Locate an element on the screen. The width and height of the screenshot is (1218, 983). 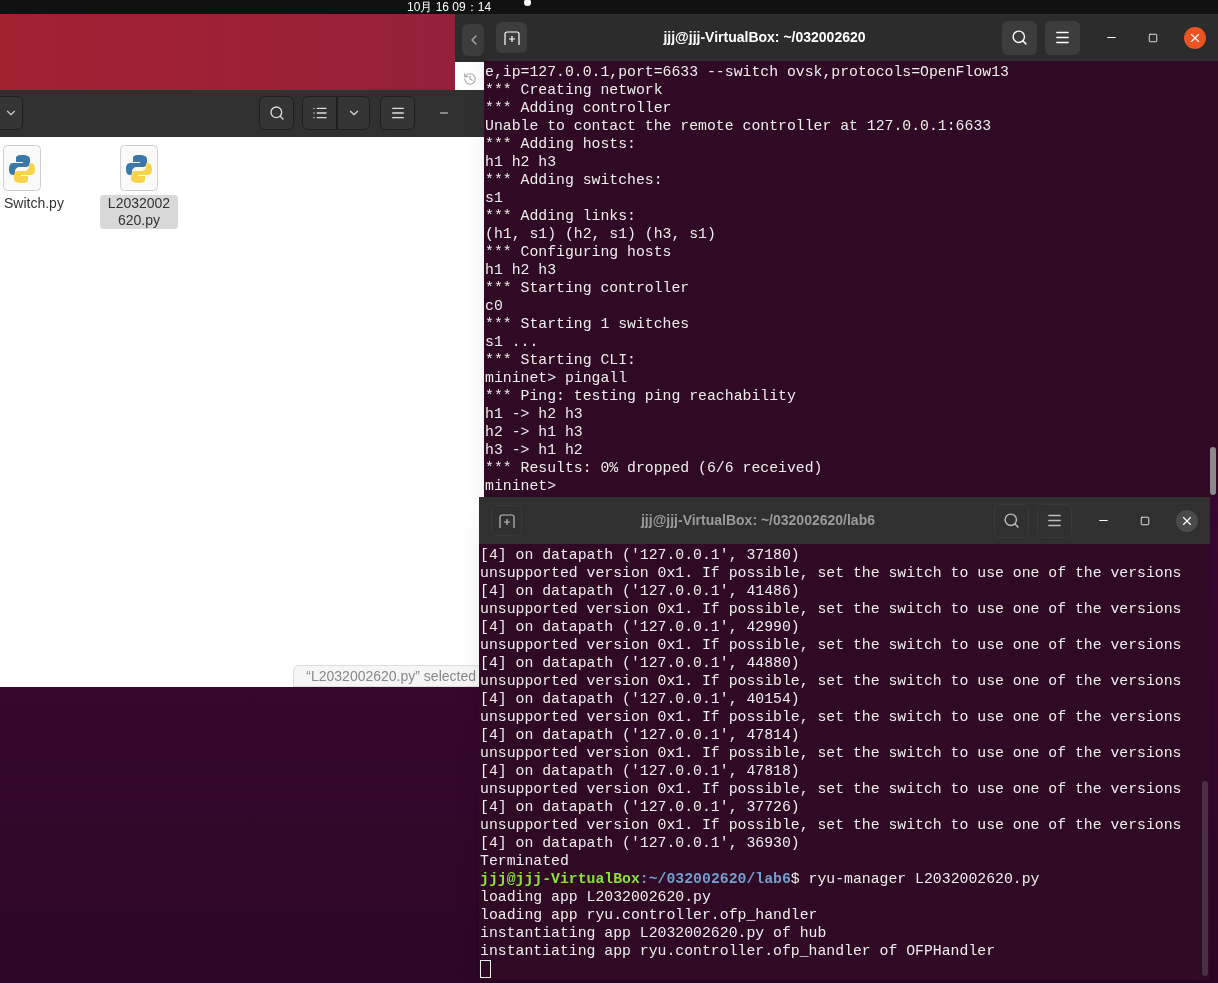
output-line: [4] on datapath ('127.0.0.1', 40154) is located at coordinates (640, 699).